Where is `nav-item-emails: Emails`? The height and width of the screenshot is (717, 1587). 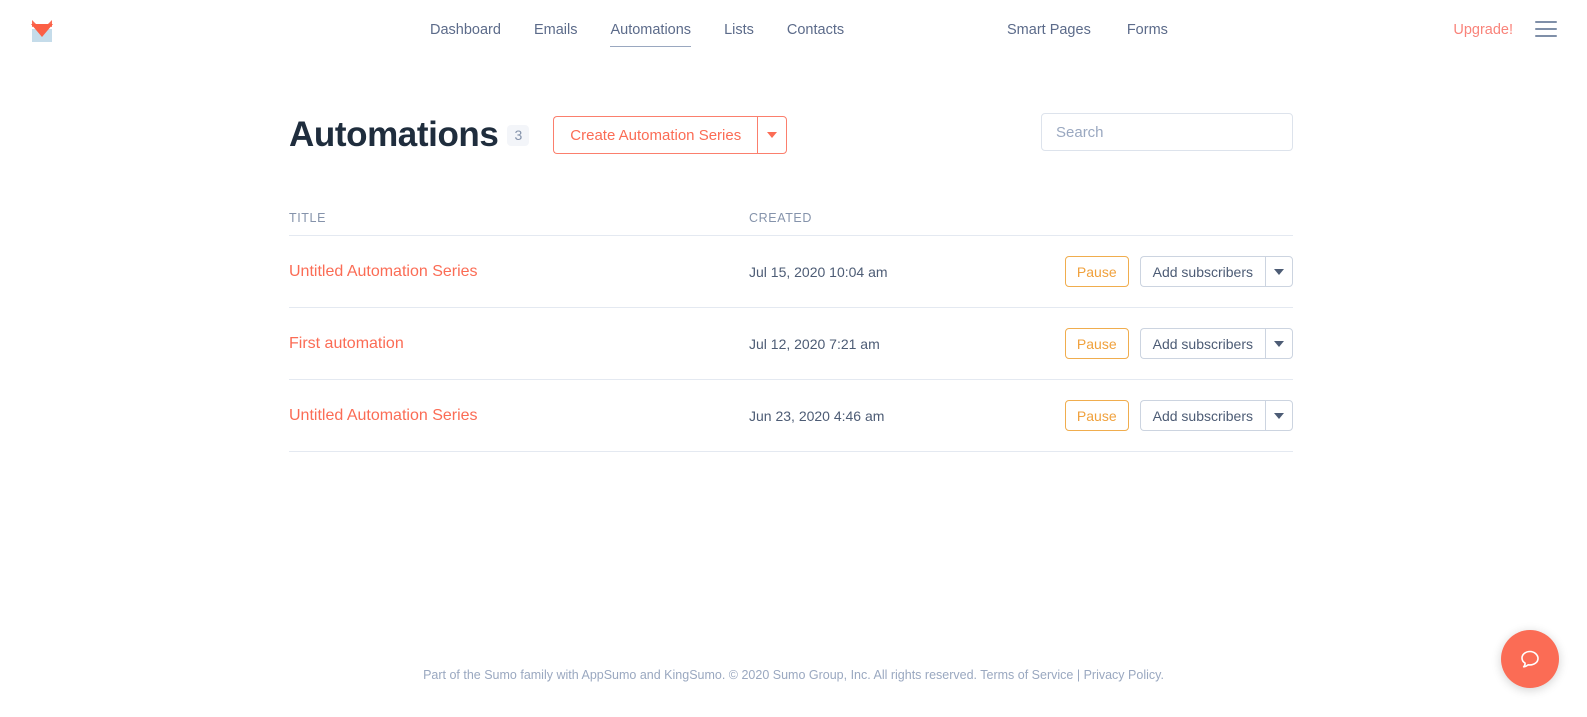 nav-item-emails: Emails is located at coordinates (556, 30).